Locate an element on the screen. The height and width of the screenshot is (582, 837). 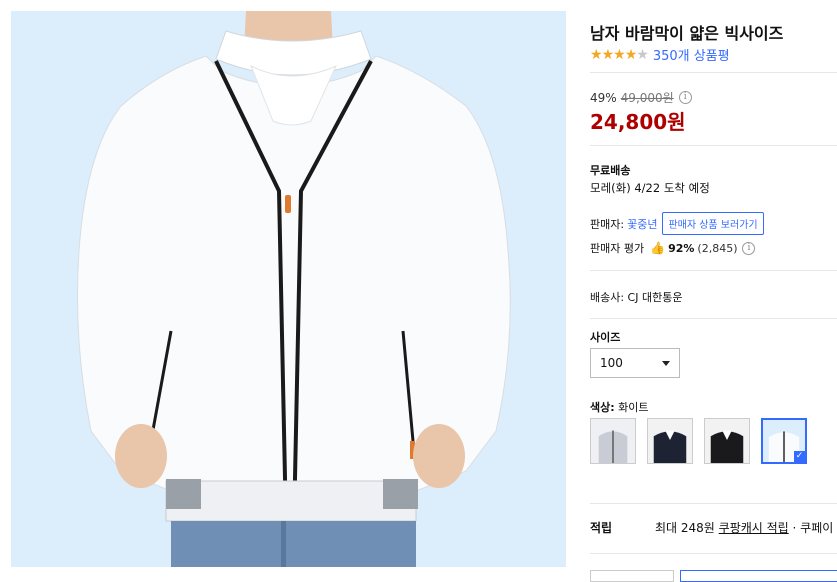
seller-products-button: 판매자 상품 보러가기 is located at coordinates (713, 223).